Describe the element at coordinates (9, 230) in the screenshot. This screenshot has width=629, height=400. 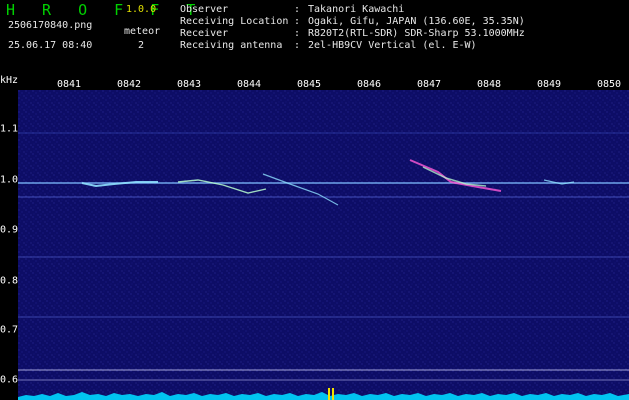
I see `frequency-label: 0.9` at that location.